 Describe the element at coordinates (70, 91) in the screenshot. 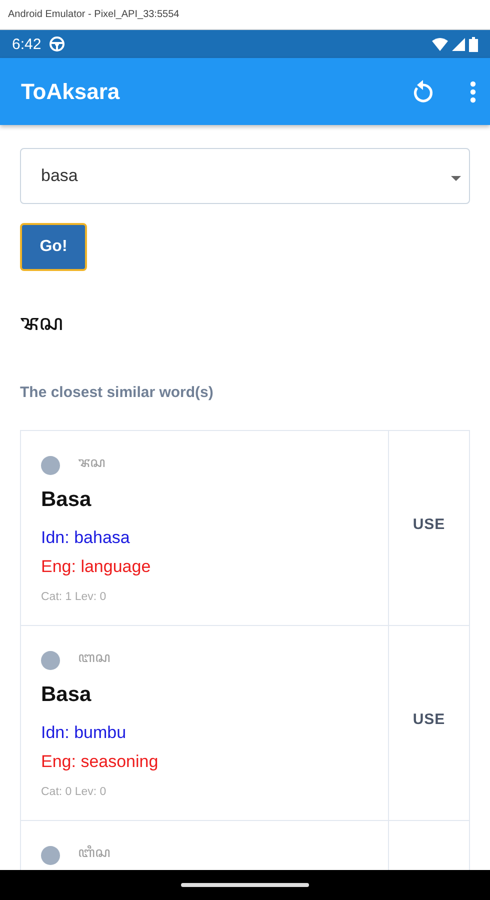

I see `app-title: ToAksara` at that location.